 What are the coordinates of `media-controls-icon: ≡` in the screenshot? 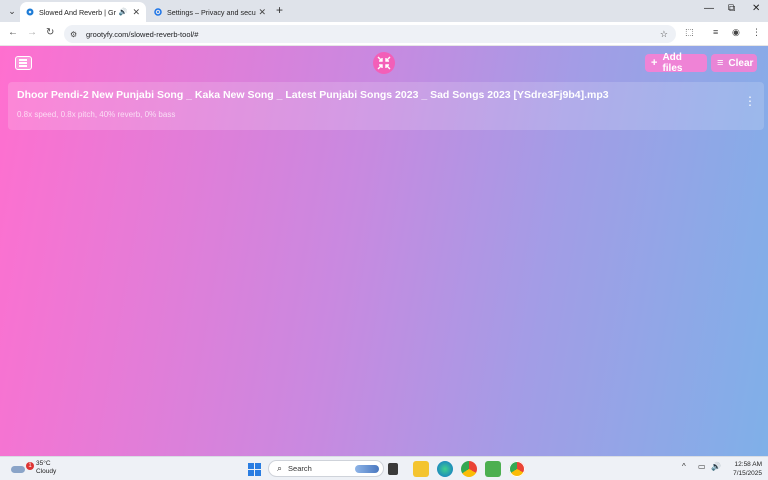 It's located at (715, 32).